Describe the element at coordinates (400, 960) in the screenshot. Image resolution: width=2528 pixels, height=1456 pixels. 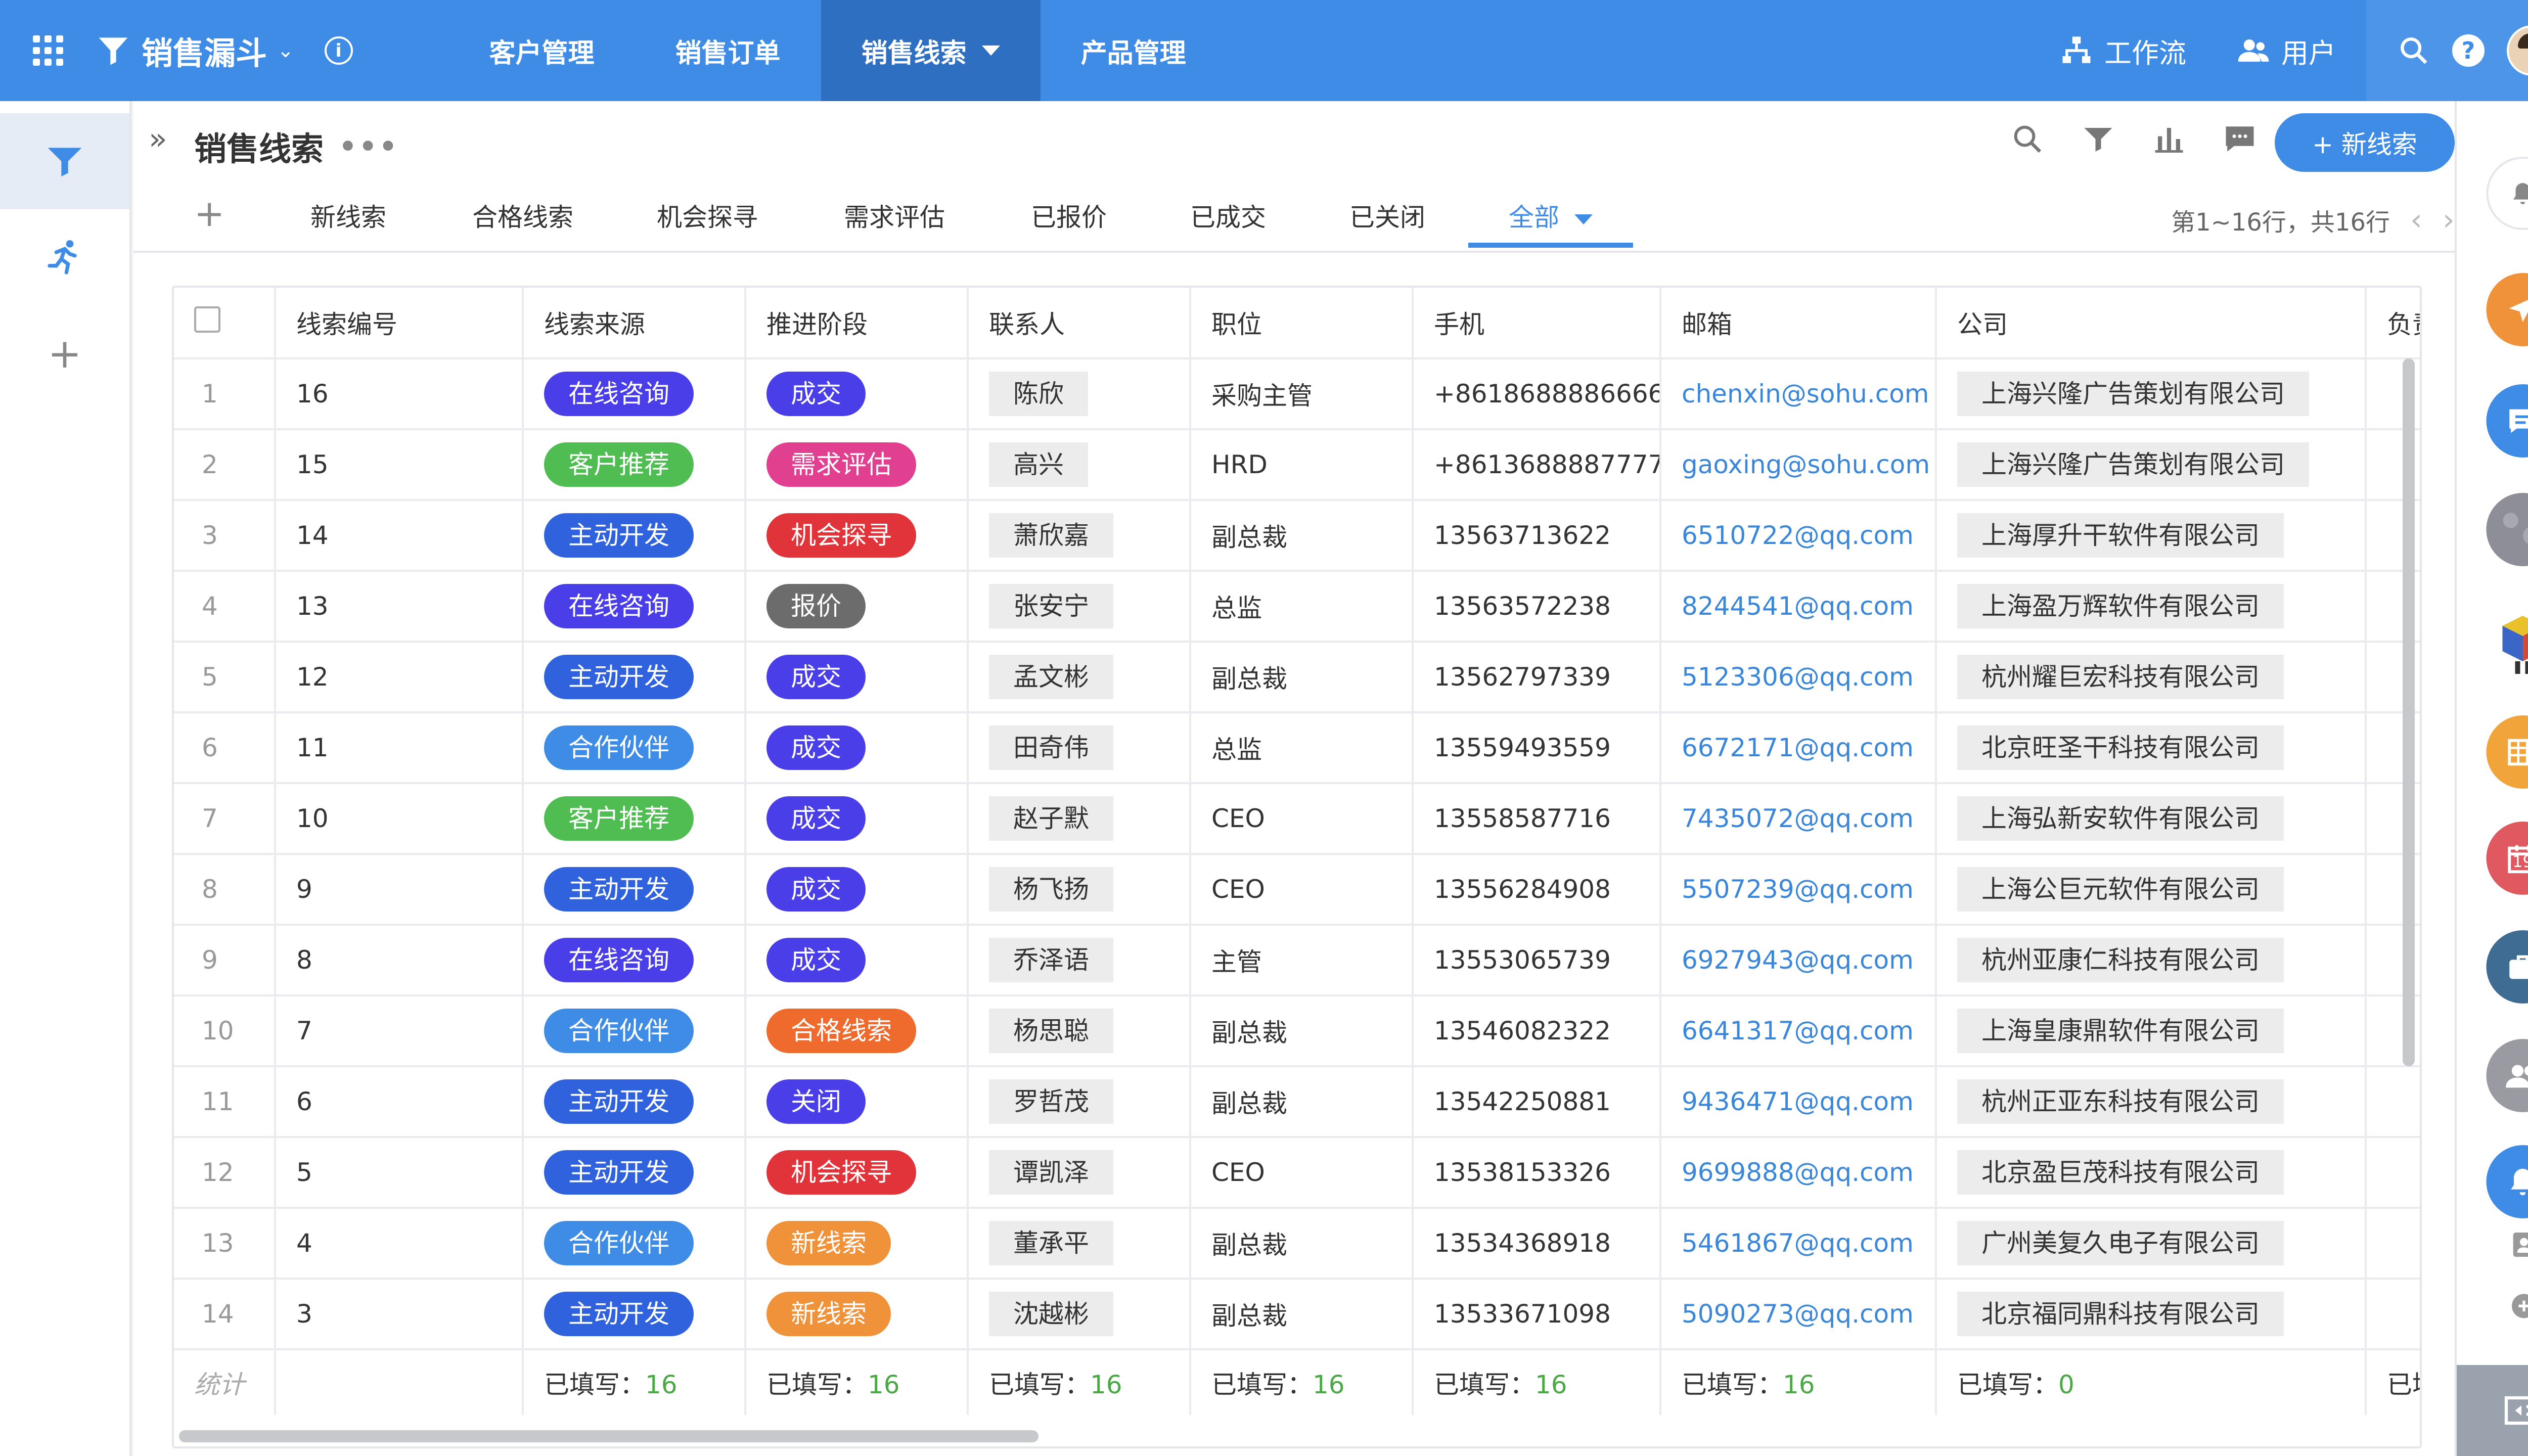
I see `lead-id-cell: 8` at that location.